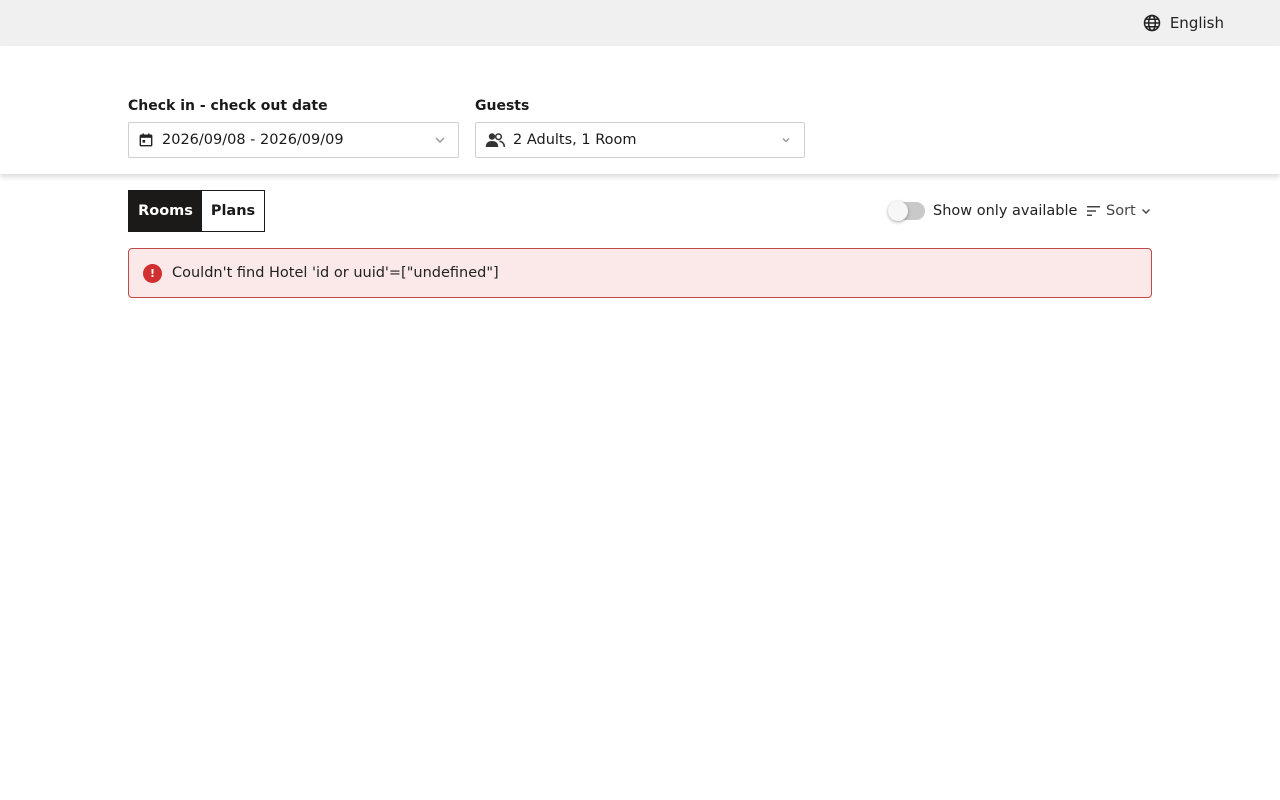  What do you see at coordinates (146, 140) in the screenshot?
I see `calendar-icon` at bounding box center [146, 140].